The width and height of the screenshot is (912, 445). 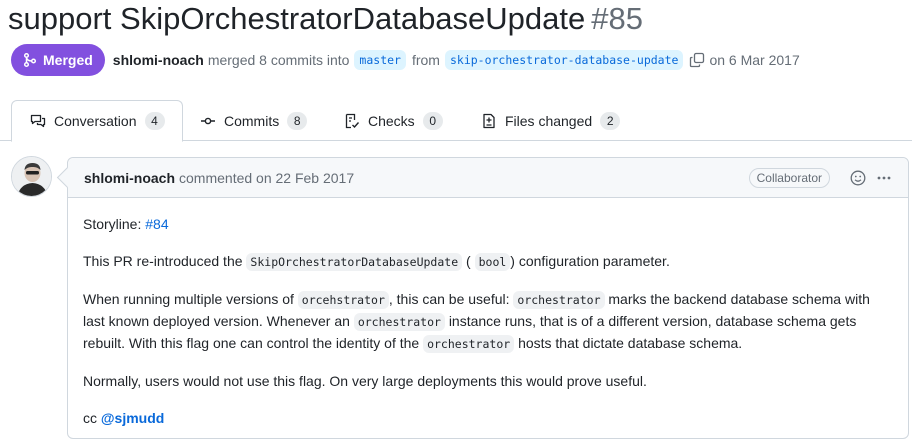 What do you see at coordinates (297, 120) in the screenshot?
I see `tab-count: 8` at bounding box center [297, 120].